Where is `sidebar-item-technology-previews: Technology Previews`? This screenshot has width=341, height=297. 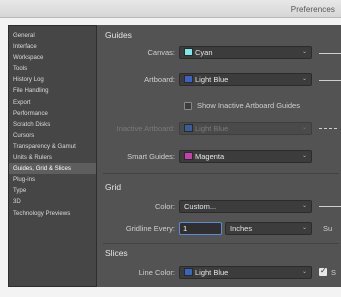
sidebar-item-technology-previews: Technology Previews is located at coordinates (52, 213).